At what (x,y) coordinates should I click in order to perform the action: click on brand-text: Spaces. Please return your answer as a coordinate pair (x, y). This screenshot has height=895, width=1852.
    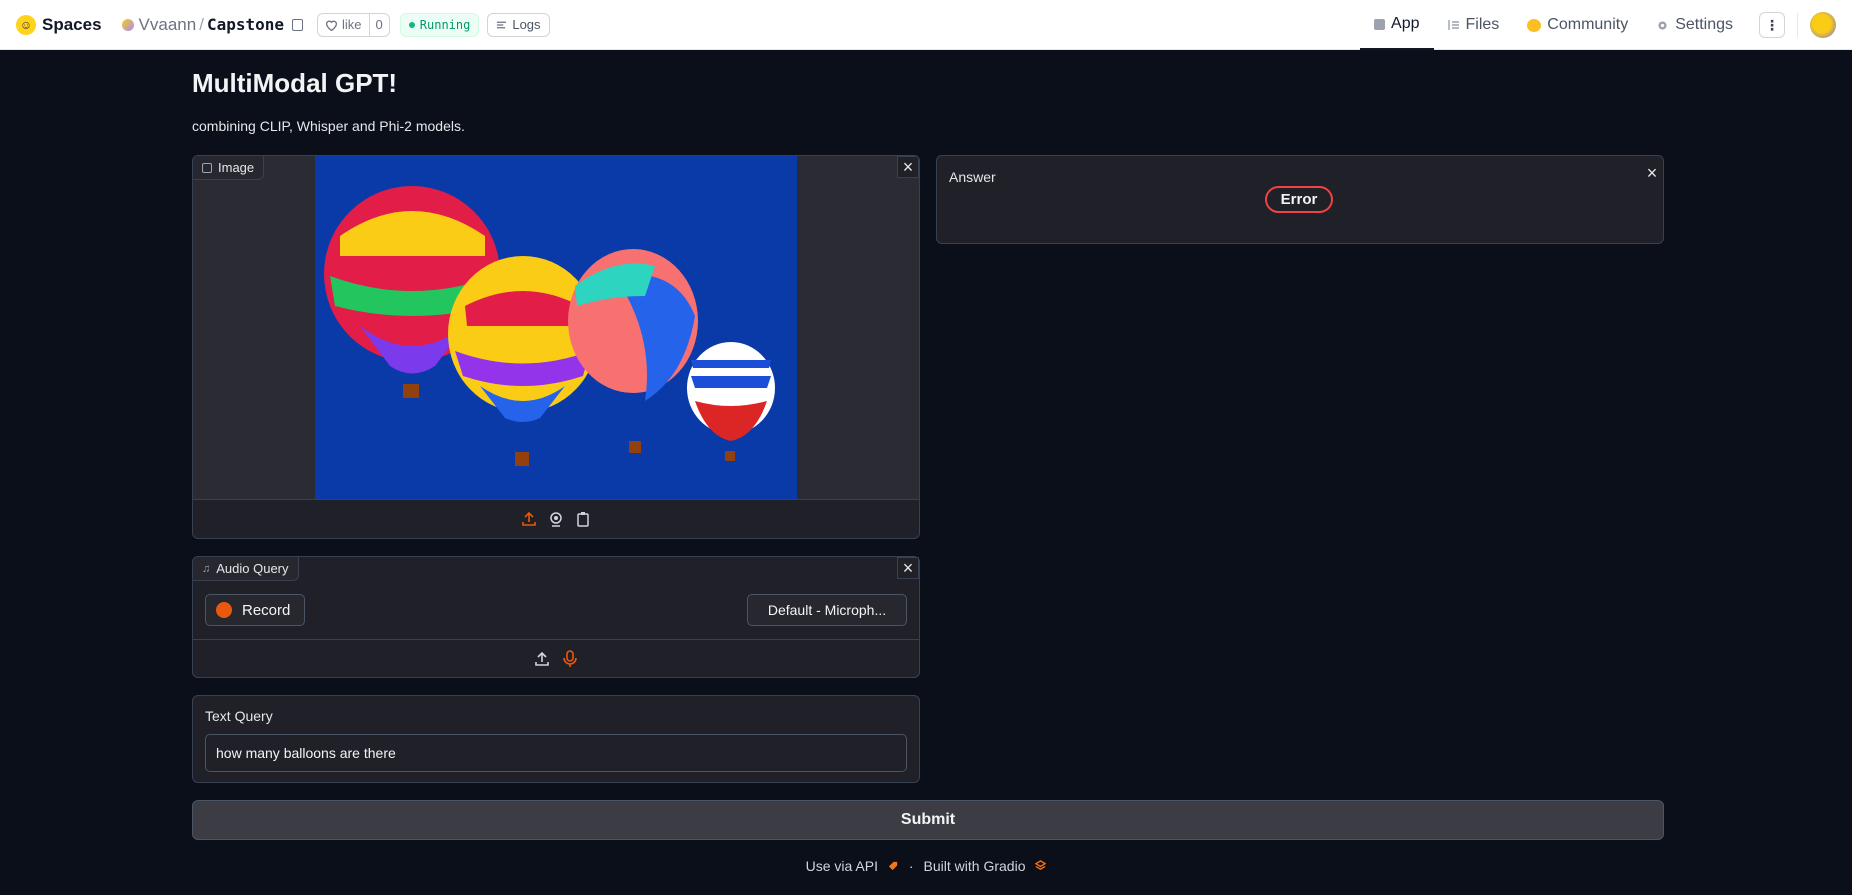
    Looking at the image, I should click on (72, 24).